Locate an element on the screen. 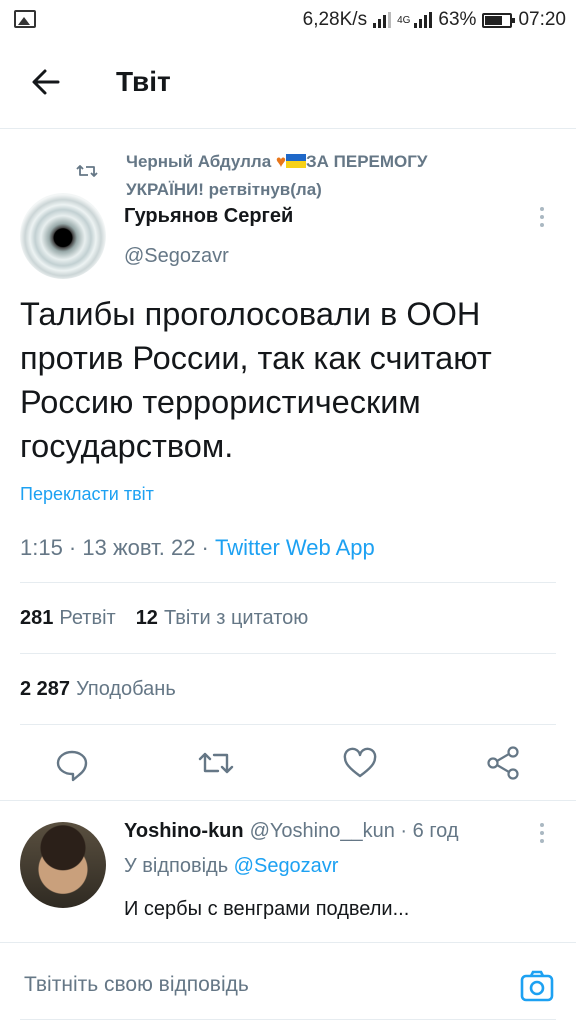 The image size is (576, 1025). author-avatar is located at coordinates (63, 236).